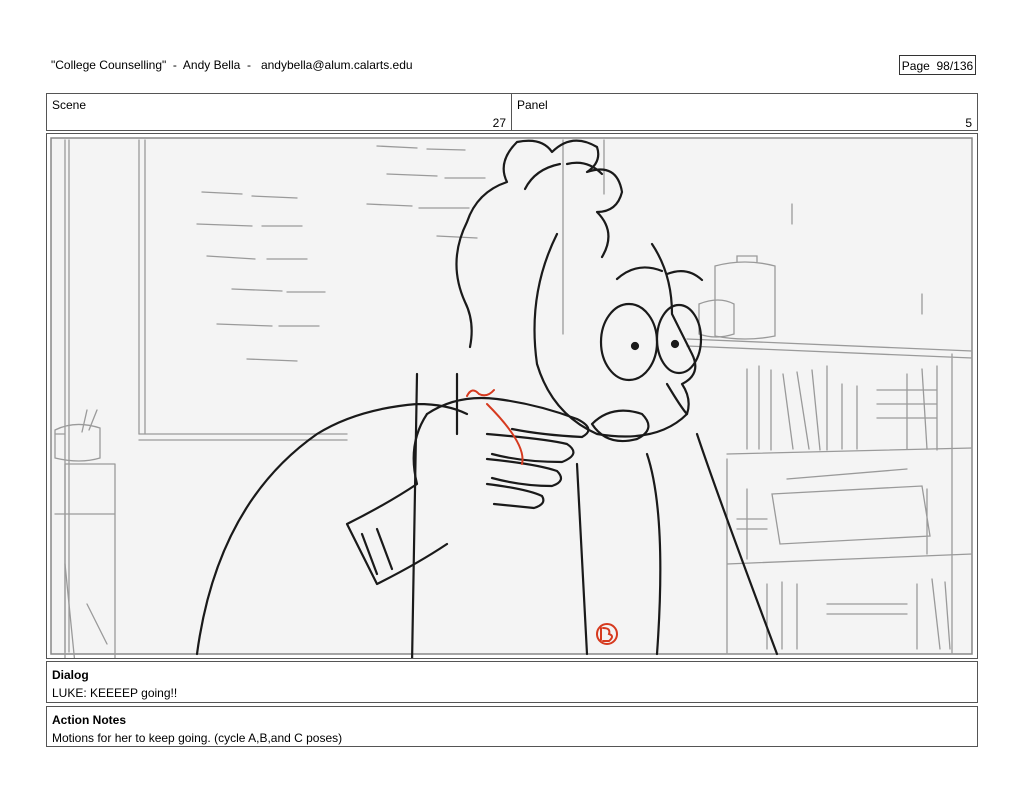 The image size is (1024, 793). What do you see at coordinates (279, 112) in the screenshot?
I see `scene-cell: Scene 27` at bounding box center [279, 112].